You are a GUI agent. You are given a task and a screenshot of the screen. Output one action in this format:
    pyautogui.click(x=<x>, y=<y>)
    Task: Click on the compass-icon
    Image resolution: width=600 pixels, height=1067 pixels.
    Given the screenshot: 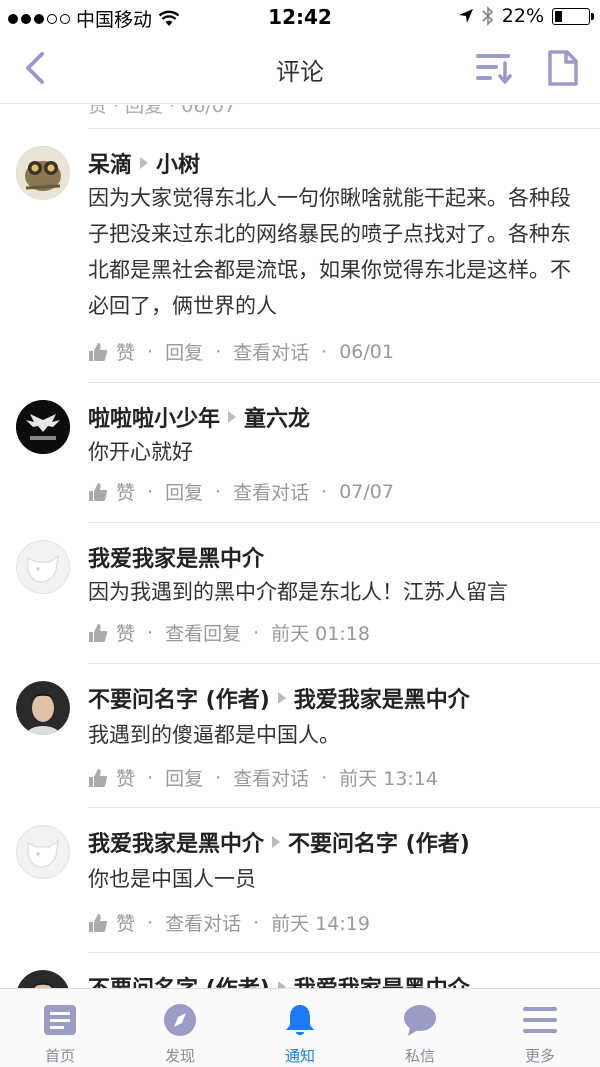 What is the action you would take?
    pyautogui.click(x=180, y=1020)
    